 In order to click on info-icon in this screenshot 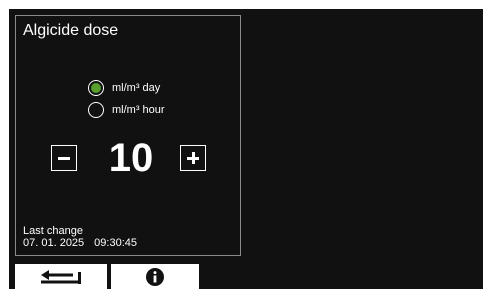, I will do `click(155, 276)`.